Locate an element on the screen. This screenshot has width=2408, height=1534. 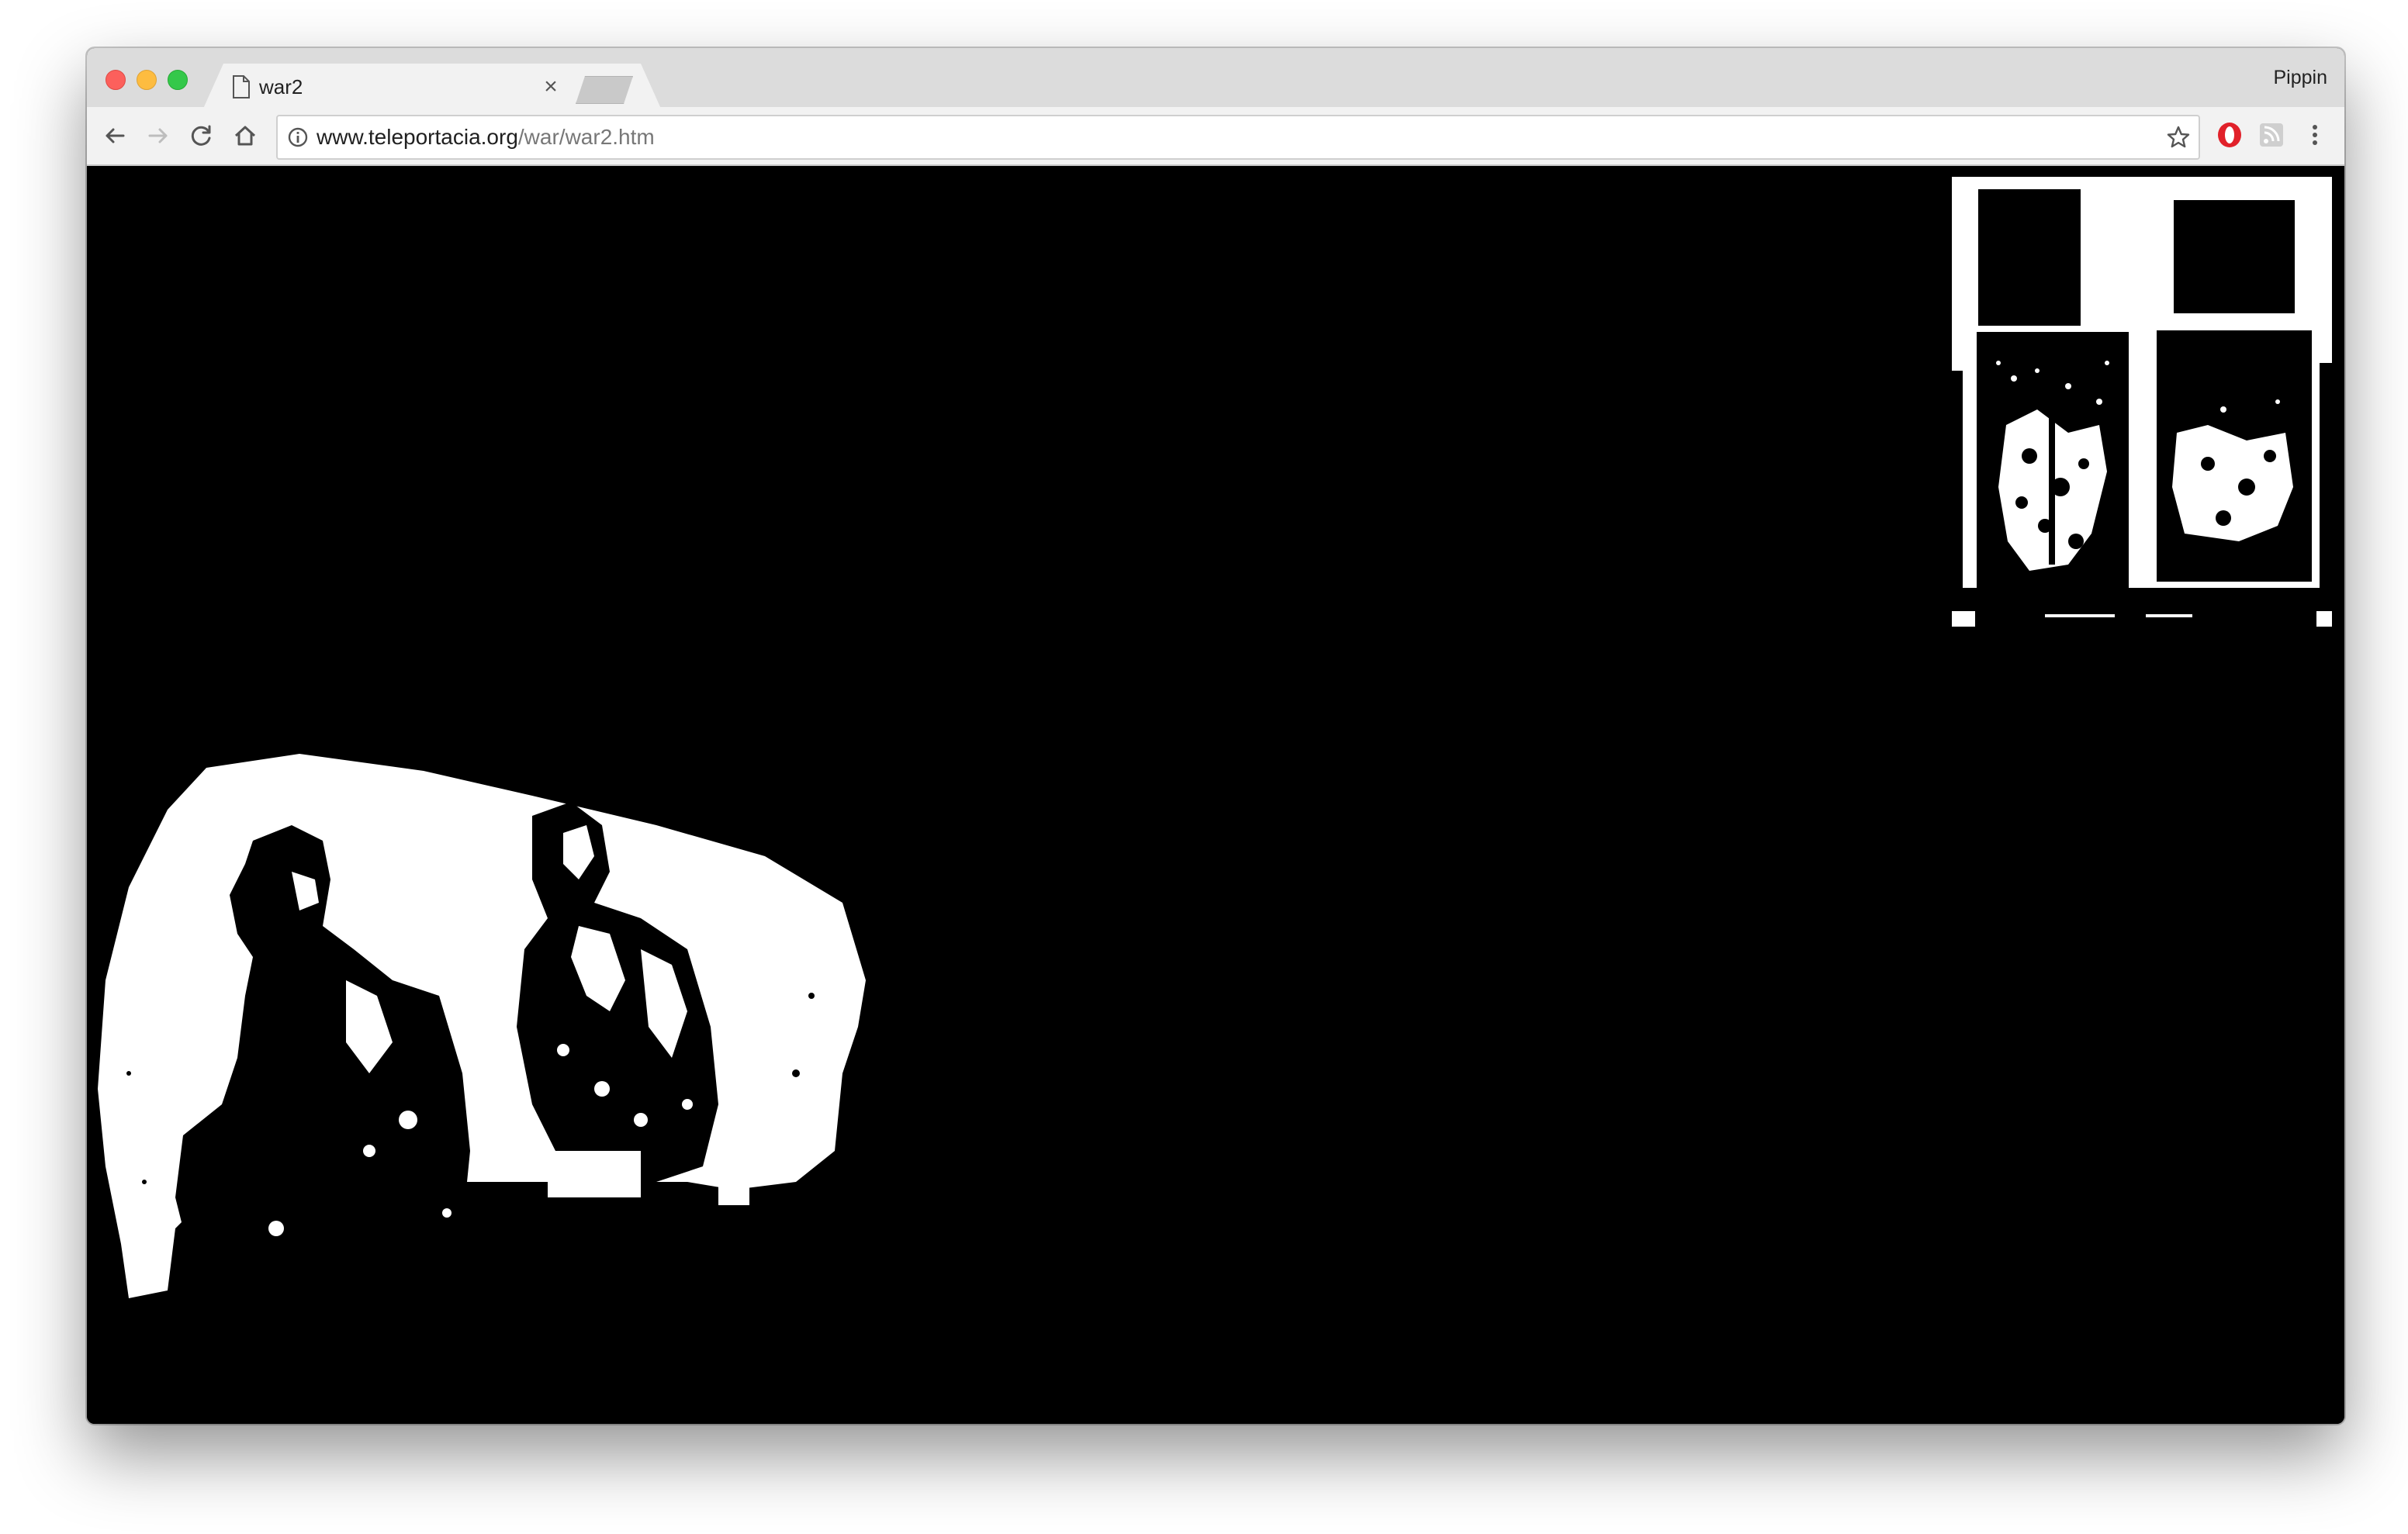
url-domain: www.teleportacia.org is located at coordinates (417, 137).